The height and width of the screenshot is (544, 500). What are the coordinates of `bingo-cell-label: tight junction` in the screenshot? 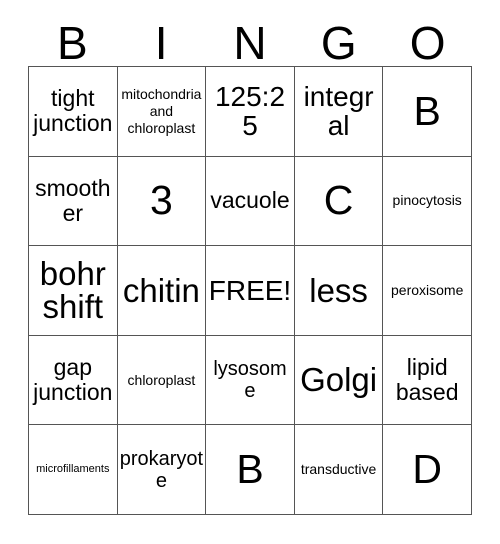 It's located at (73, 111).